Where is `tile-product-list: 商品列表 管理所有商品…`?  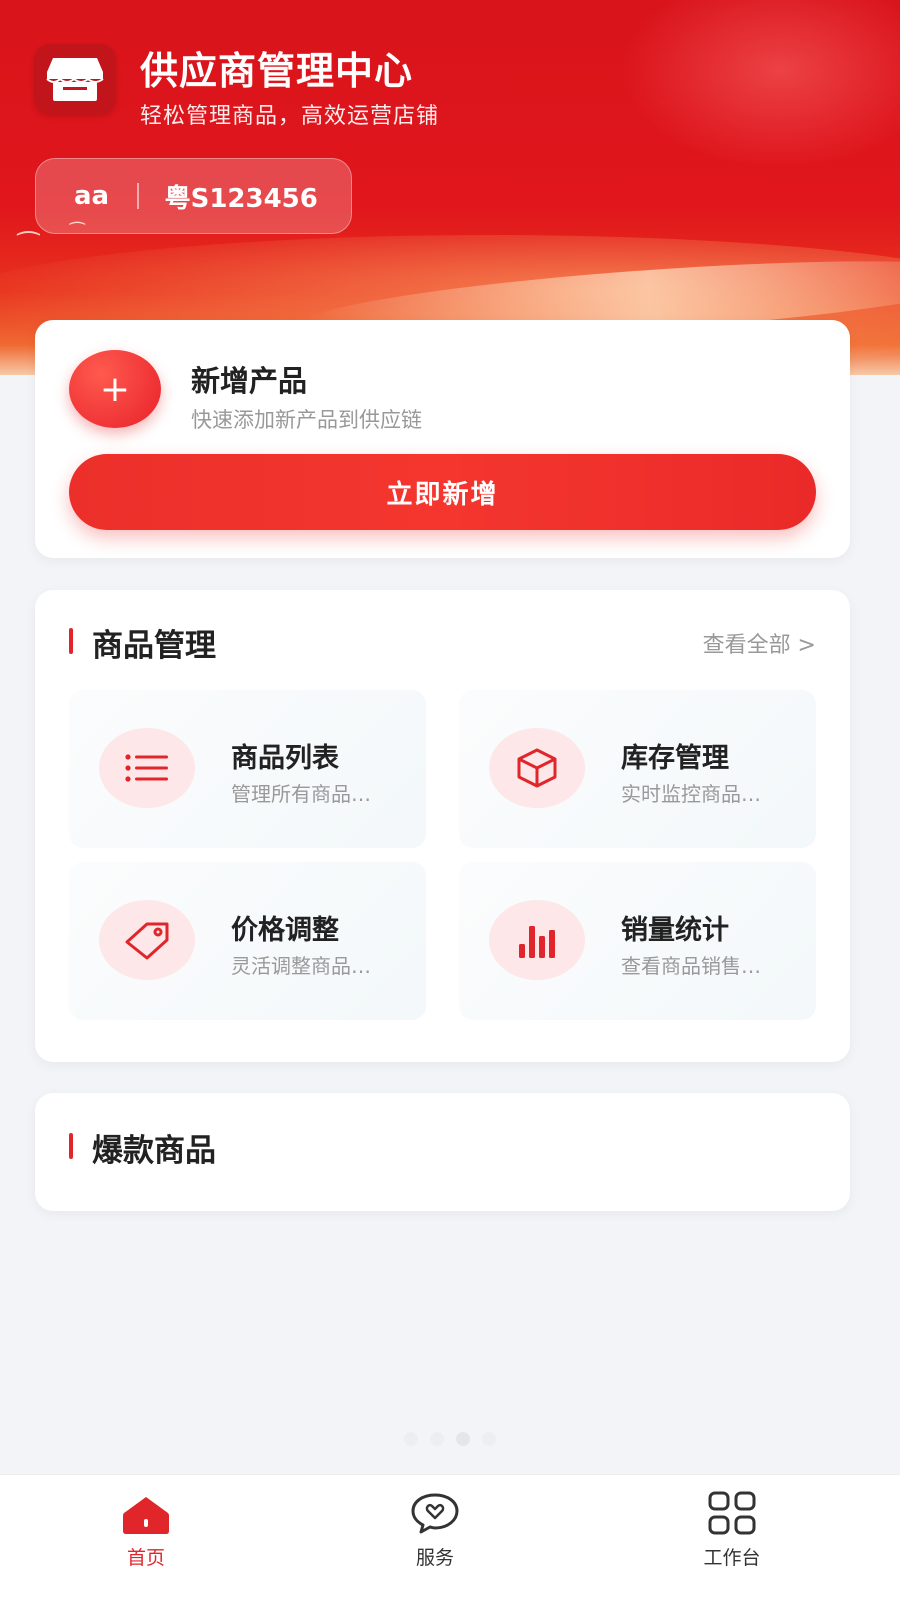 tile-product-list: 商品列表 管理所有商品… is located at coordinates (247, 769).